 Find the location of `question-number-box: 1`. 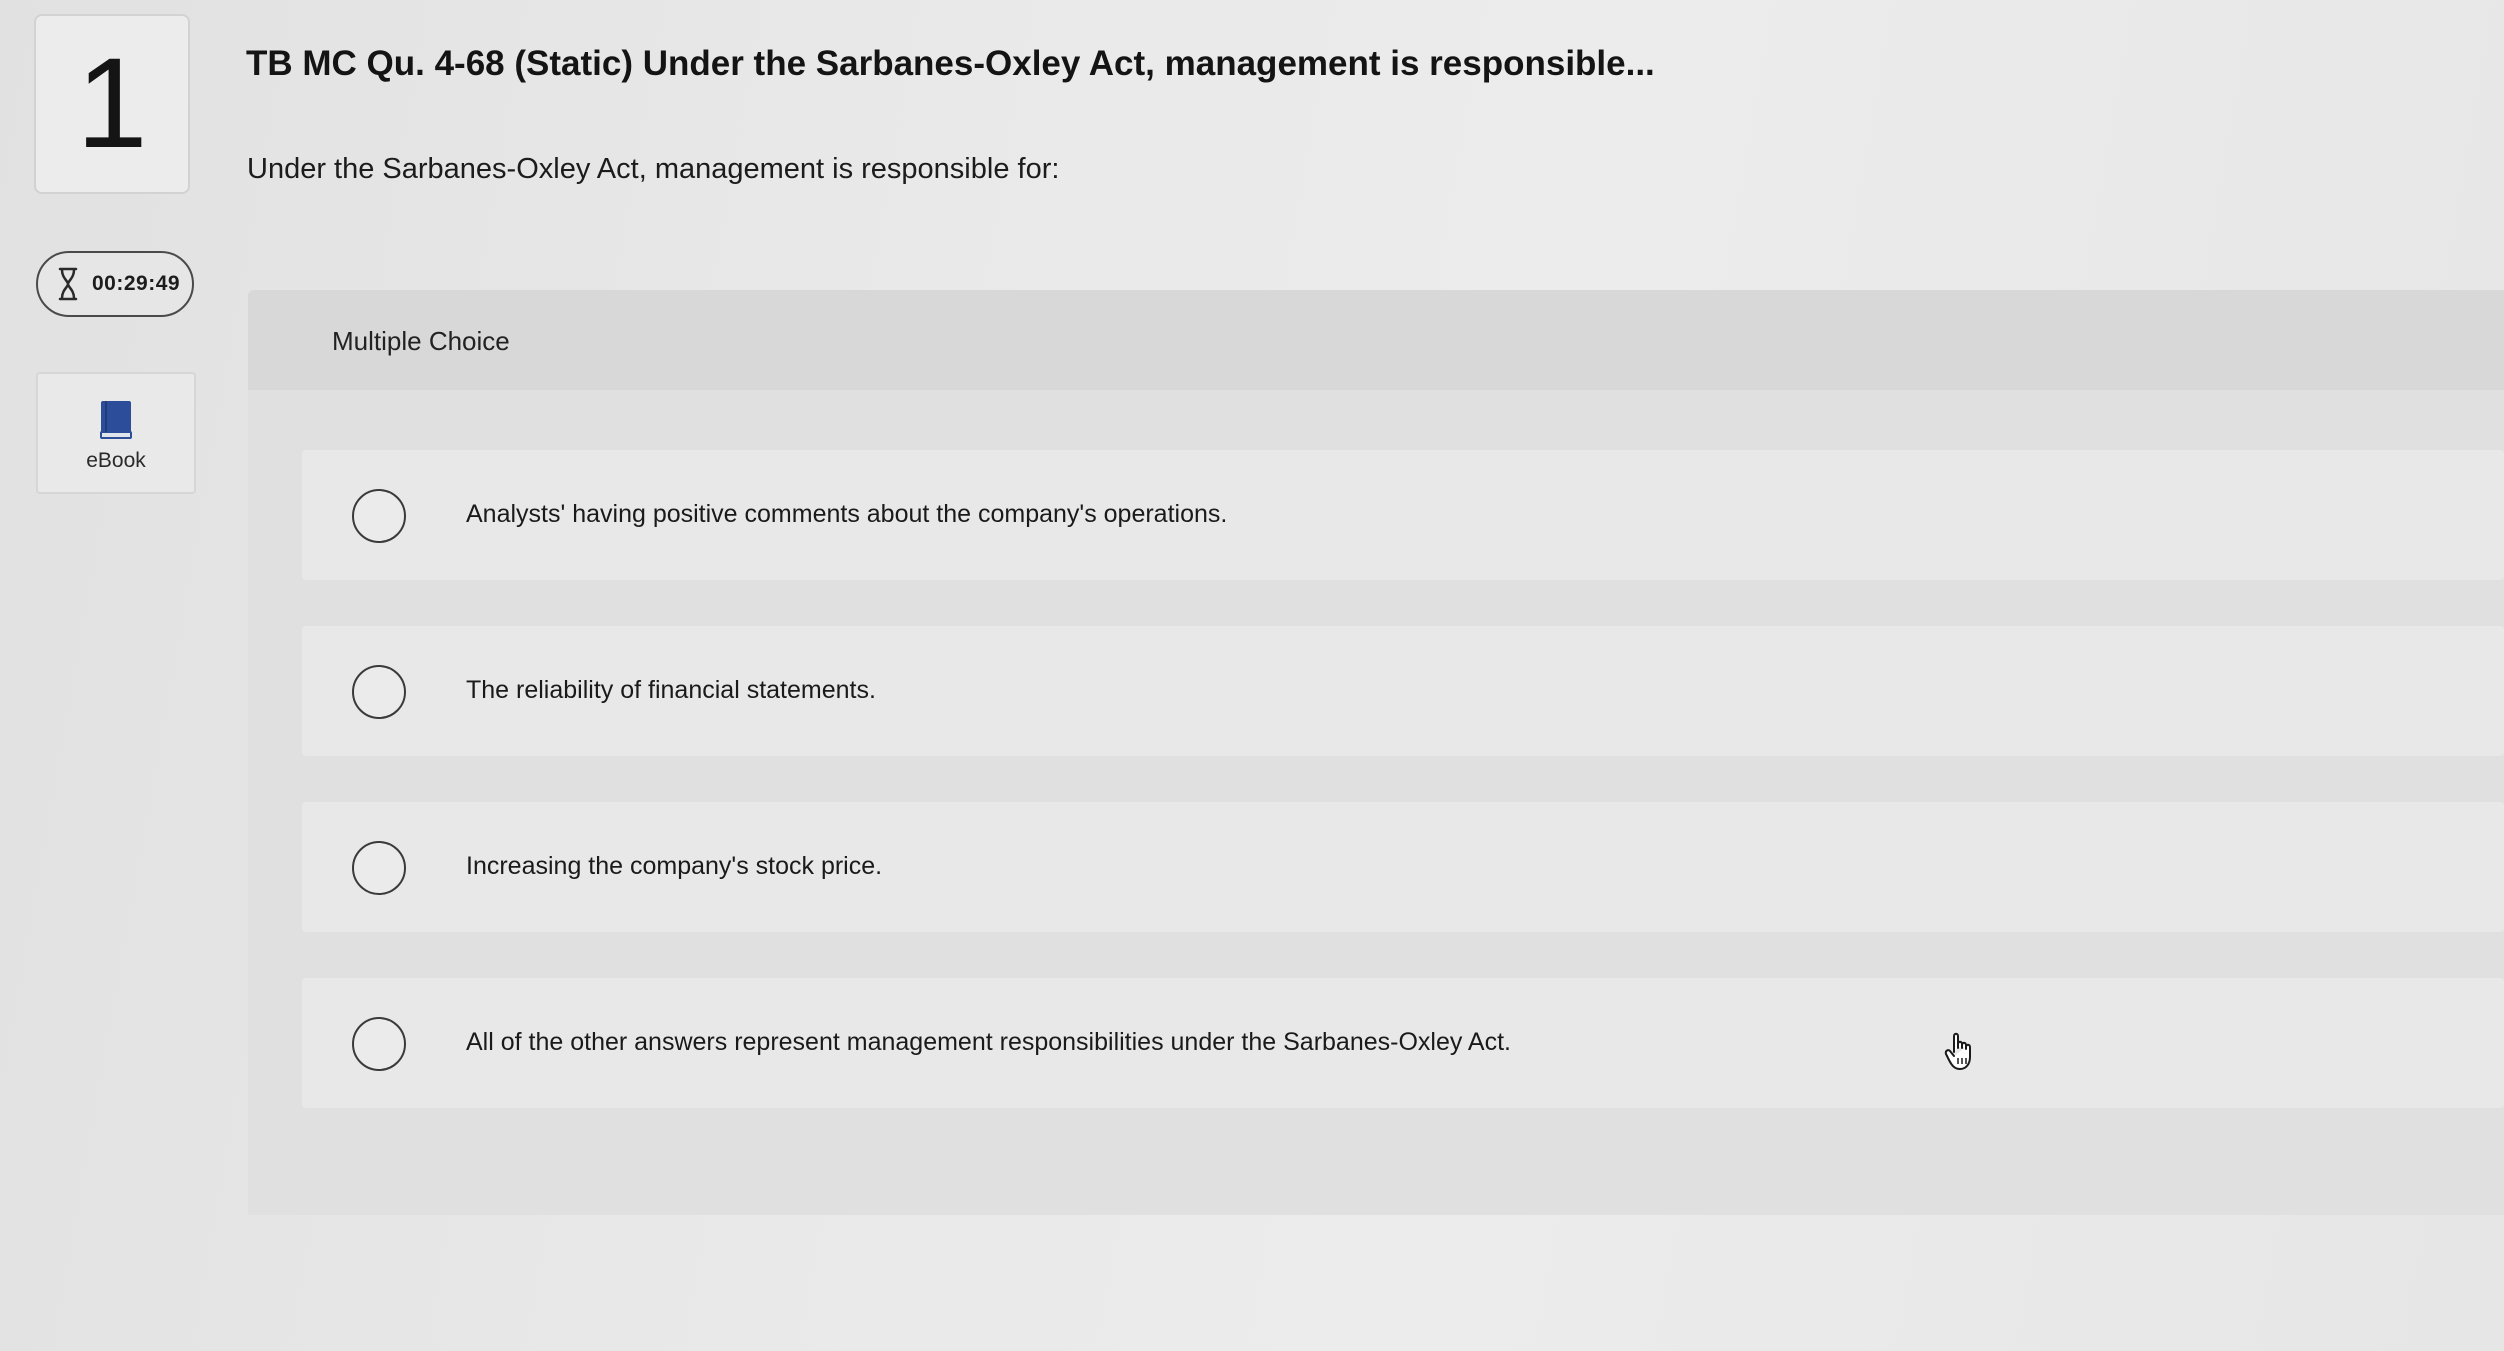

question-number-box: 1 is located at coordinates (112, 104).